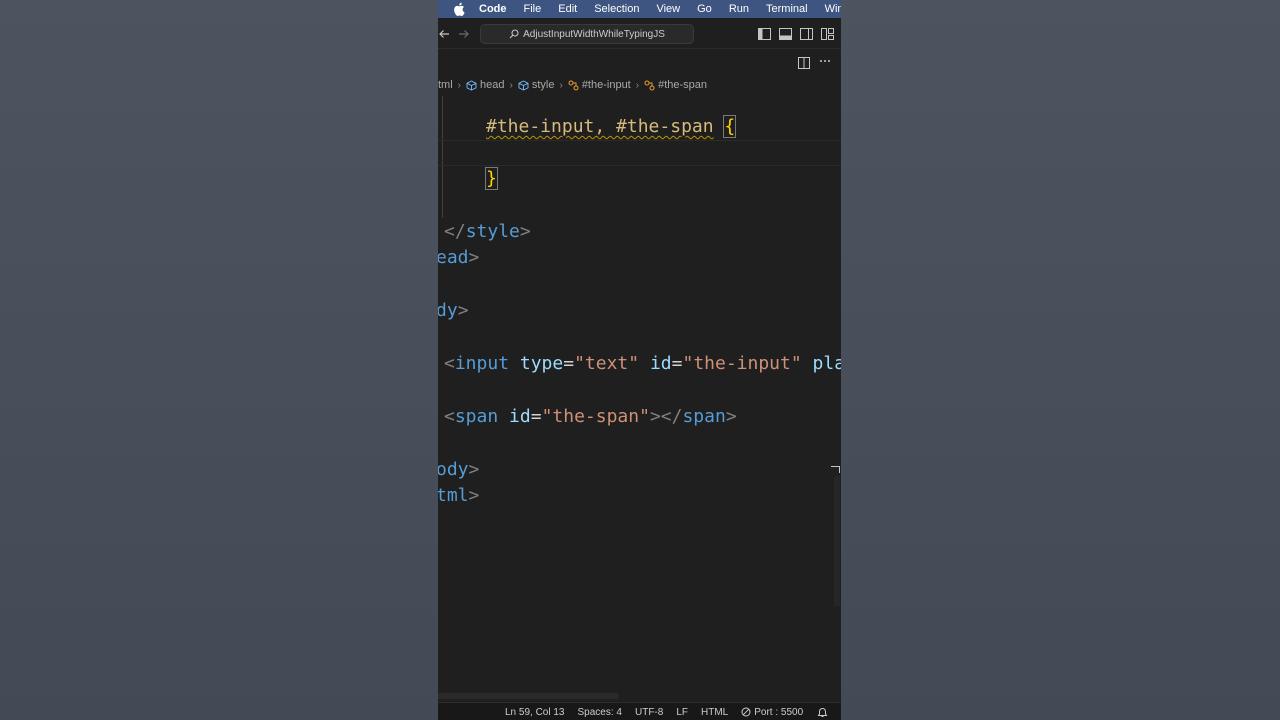 The height and width of the screenshot is (720, 1280). I want to click on css-selector-text: #the-input, #the-span, so click(600, 126).